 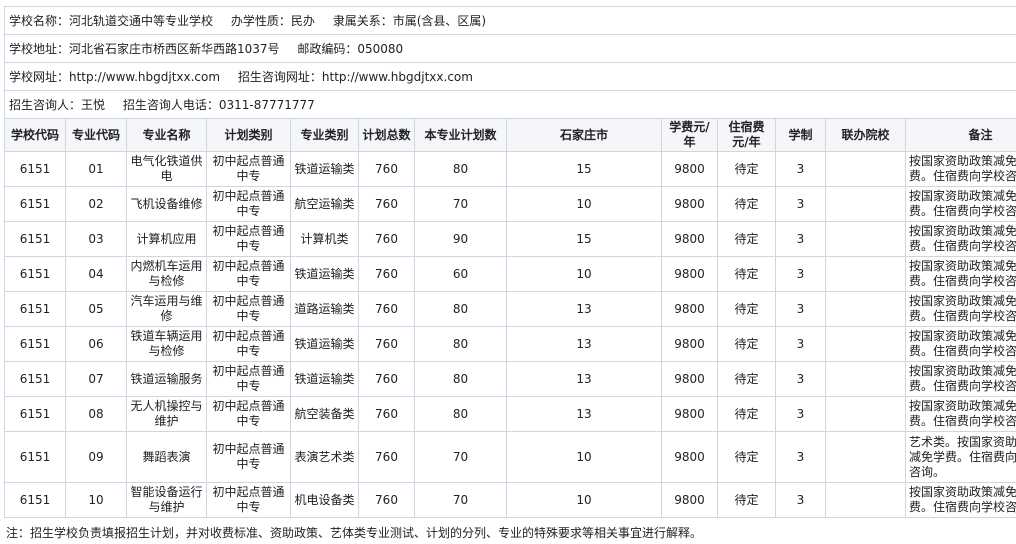 What do you see at coordinates (166, 457) in the screenshot?
I see `cell-major-name: 舞蹈表演` at bounding box center [166, 457].